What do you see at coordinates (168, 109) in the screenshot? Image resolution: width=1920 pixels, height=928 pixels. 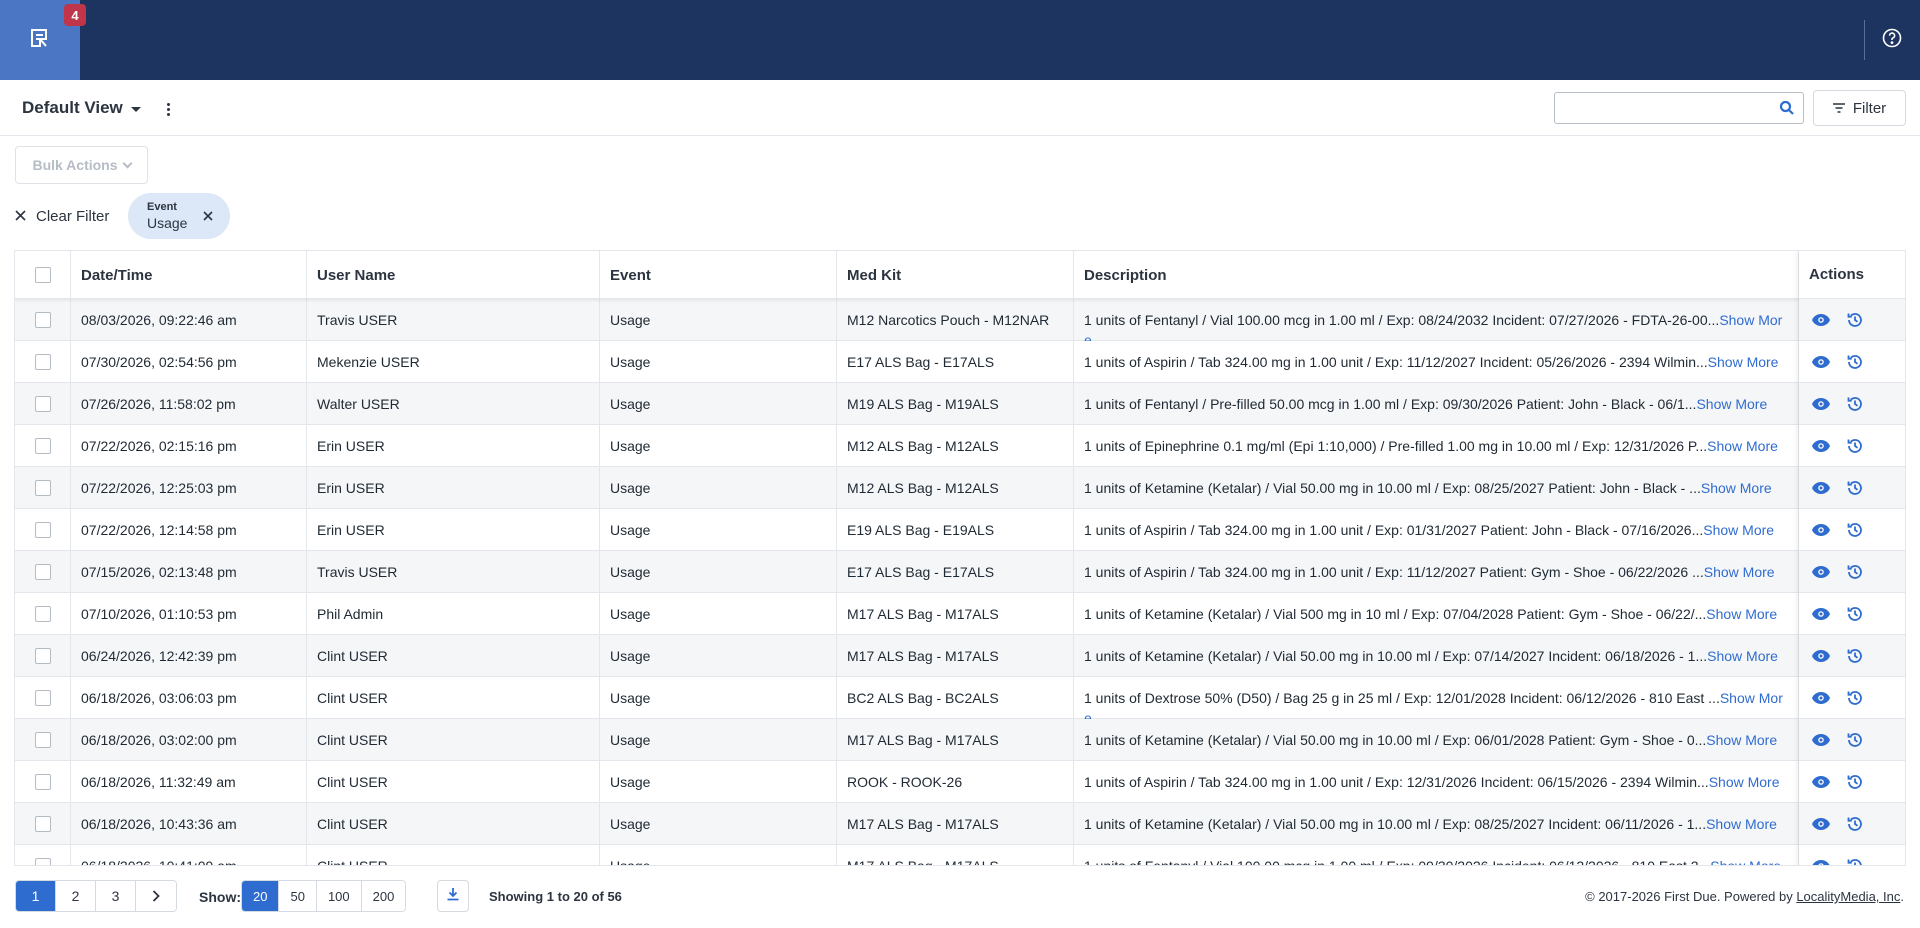 I see `view-options-kebab-icon` at bounding box center [168, 109].